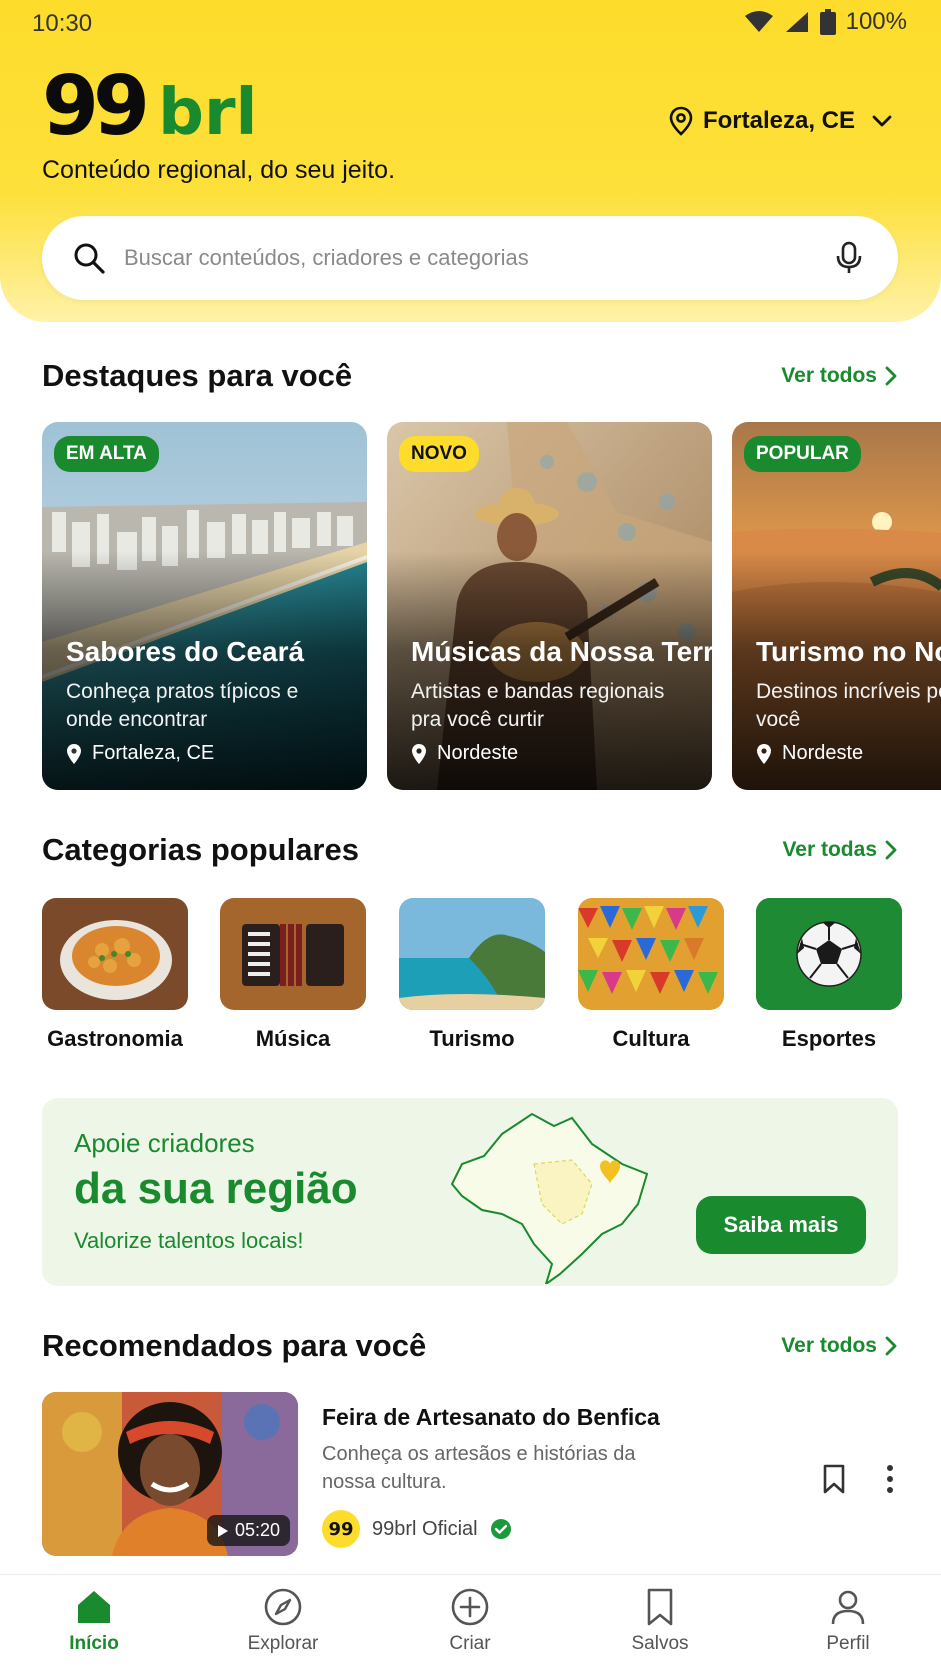 The height and width of the screenshot is (1672, 941). I want to click on nav-item-saved: Salvos, so click(660, 1623).